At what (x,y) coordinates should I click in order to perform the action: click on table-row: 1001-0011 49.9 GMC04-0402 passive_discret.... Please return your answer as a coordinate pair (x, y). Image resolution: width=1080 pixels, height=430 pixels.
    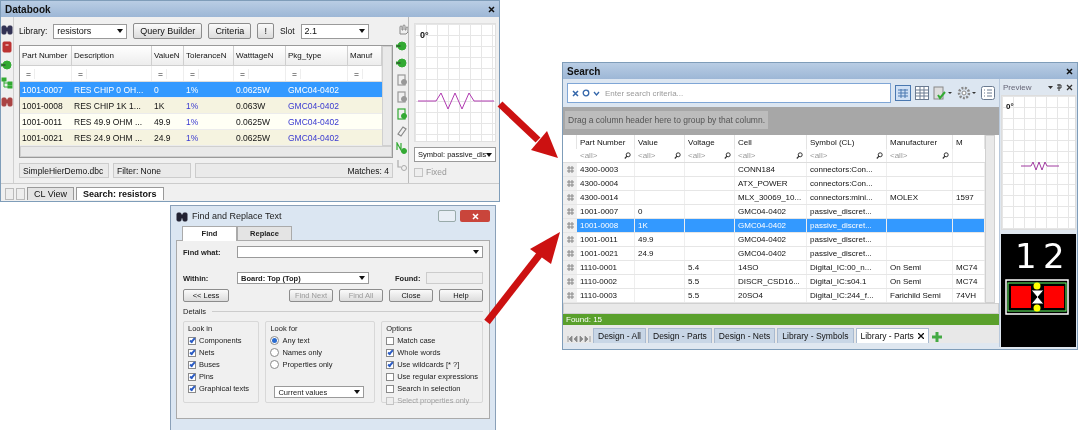
    Looking at the image, I should click on (774, 240).